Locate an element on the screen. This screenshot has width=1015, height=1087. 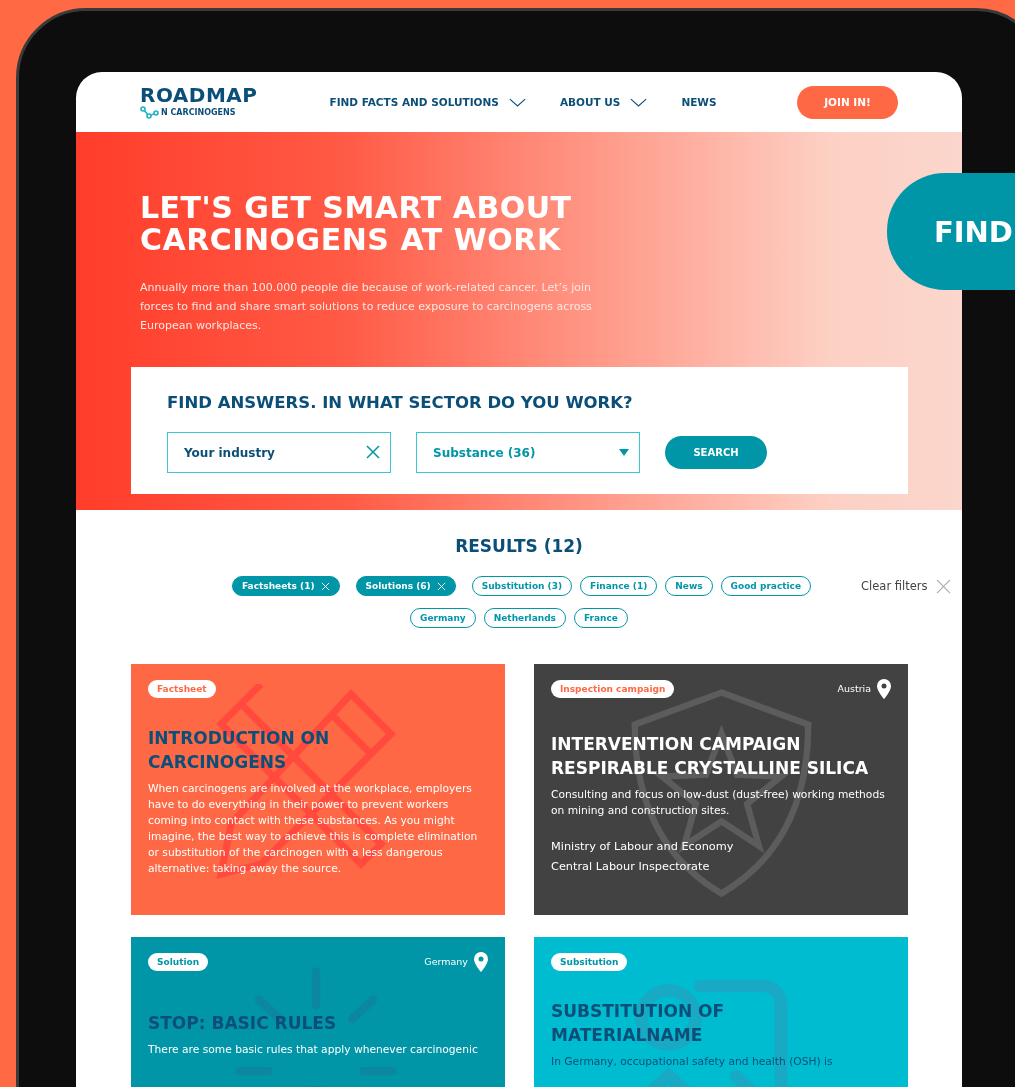
filter-chip: News is located at coordinates (689, 586).